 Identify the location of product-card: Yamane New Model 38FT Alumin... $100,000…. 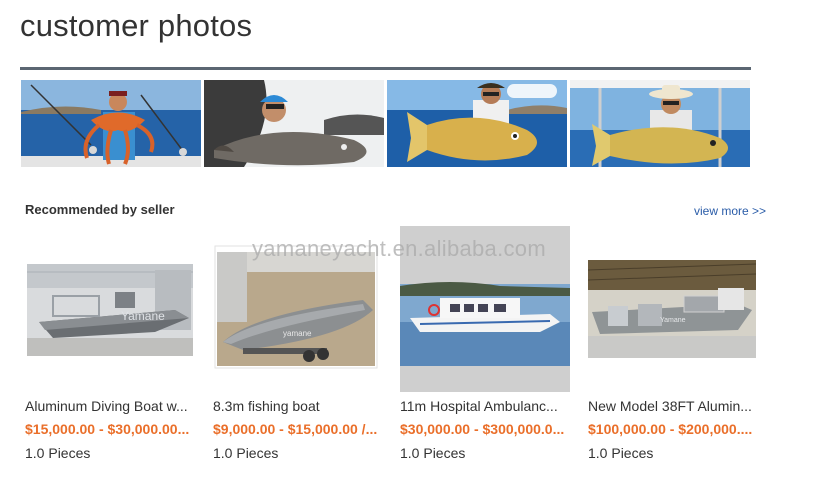
(677, 343).